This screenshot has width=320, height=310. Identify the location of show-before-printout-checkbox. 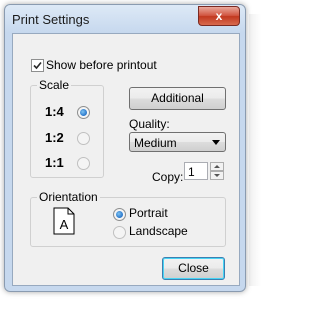
(37, 65).